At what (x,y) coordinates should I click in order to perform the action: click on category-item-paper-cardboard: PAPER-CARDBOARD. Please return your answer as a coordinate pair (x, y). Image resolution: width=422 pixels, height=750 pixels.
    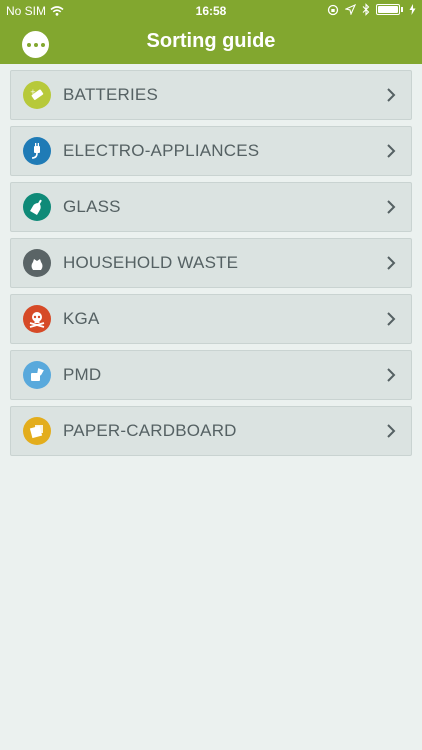
    Looking at the image, I should click on (211, 431).